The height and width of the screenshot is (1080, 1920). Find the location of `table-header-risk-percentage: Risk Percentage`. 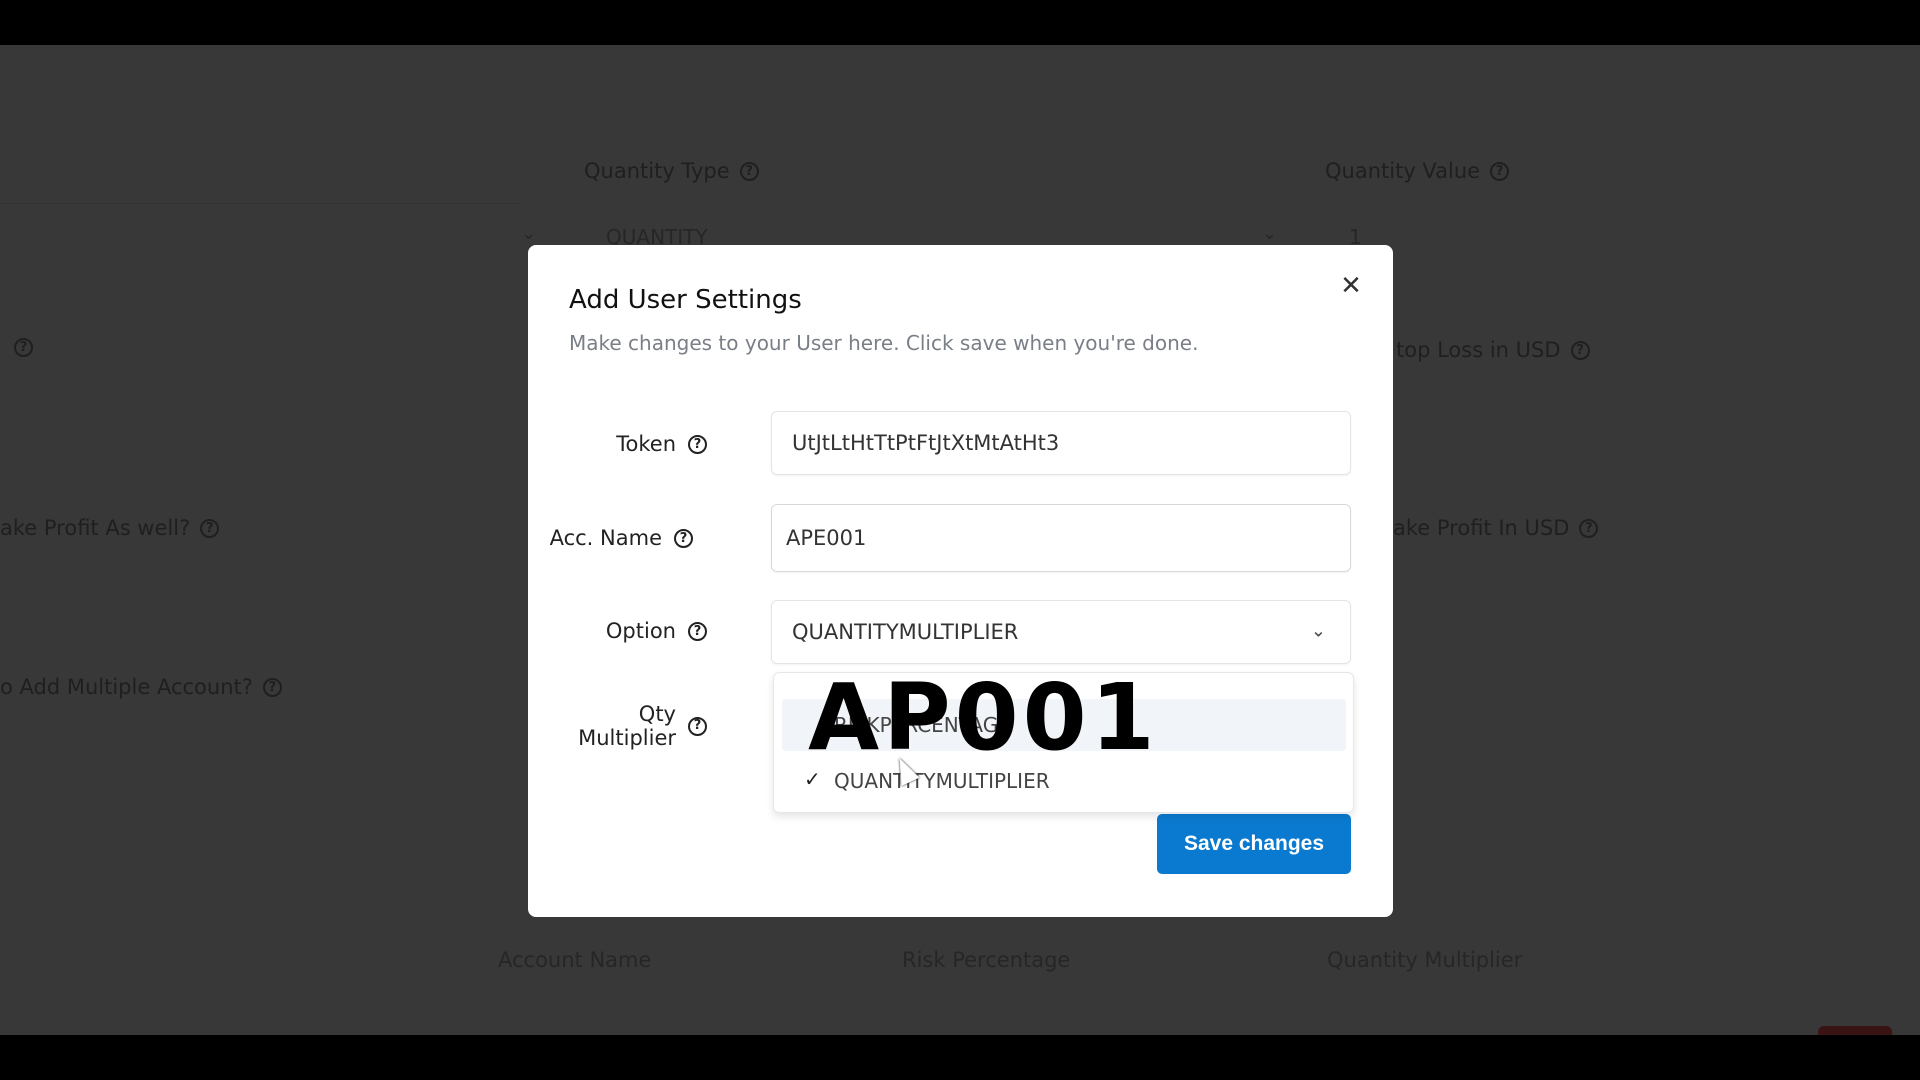

table-header-risk-percentage: Risk Percentage is located at coordinates (986, 960).